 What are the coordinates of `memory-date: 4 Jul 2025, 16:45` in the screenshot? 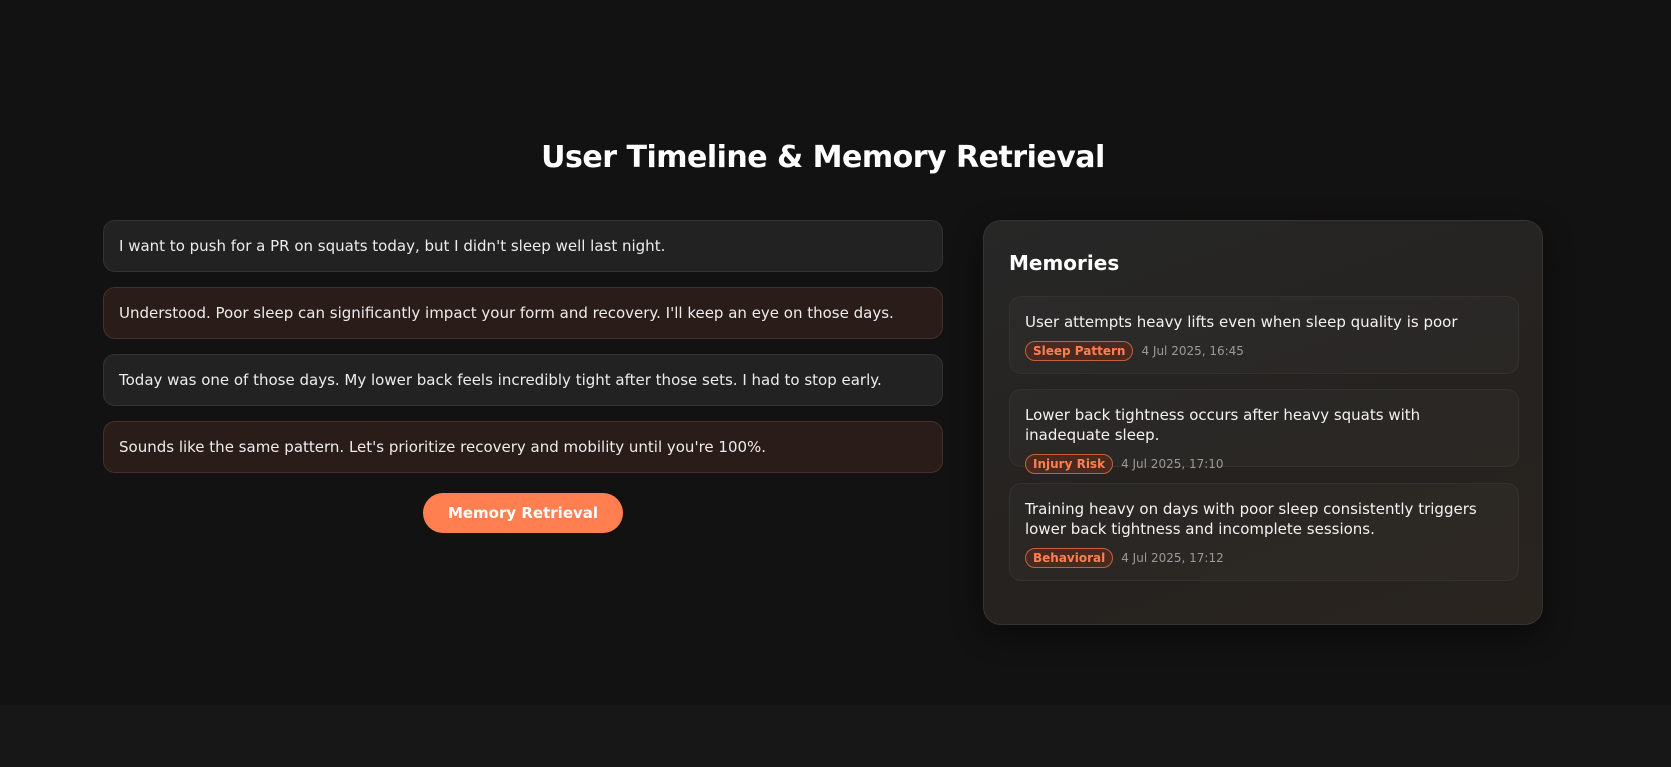 It's located at (1192, 351).